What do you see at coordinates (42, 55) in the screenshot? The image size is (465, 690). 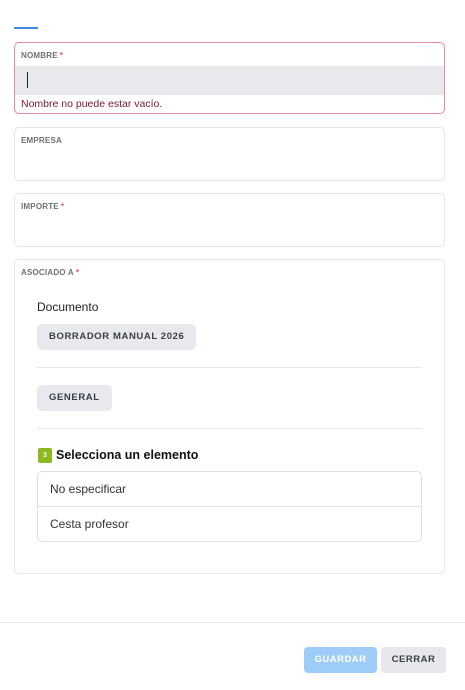 I see `nombre-label: NOMBRE *` at bounding box center [42, 55].